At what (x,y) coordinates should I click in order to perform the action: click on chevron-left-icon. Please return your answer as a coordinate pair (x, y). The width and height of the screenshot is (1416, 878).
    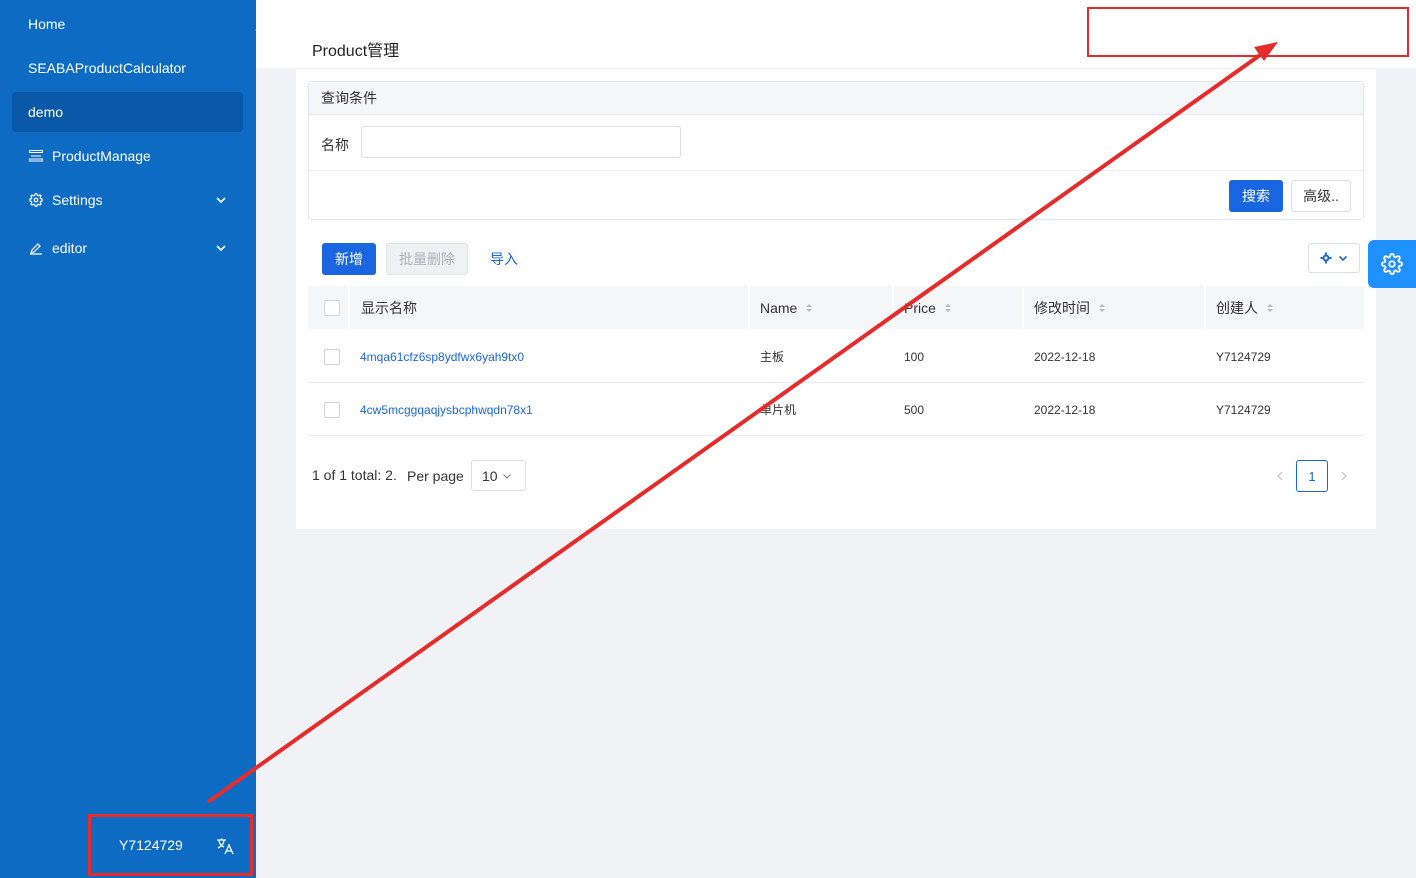
    Looking at the image, I should click on (1280, 476).